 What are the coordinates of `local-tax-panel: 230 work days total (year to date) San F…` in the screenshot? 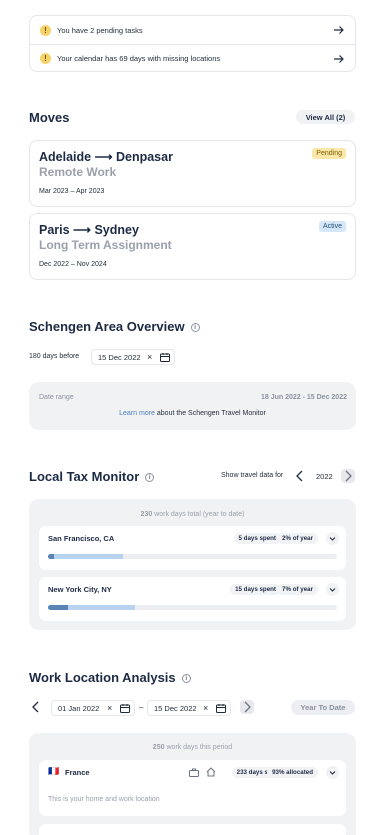 It's located at (192, 564).